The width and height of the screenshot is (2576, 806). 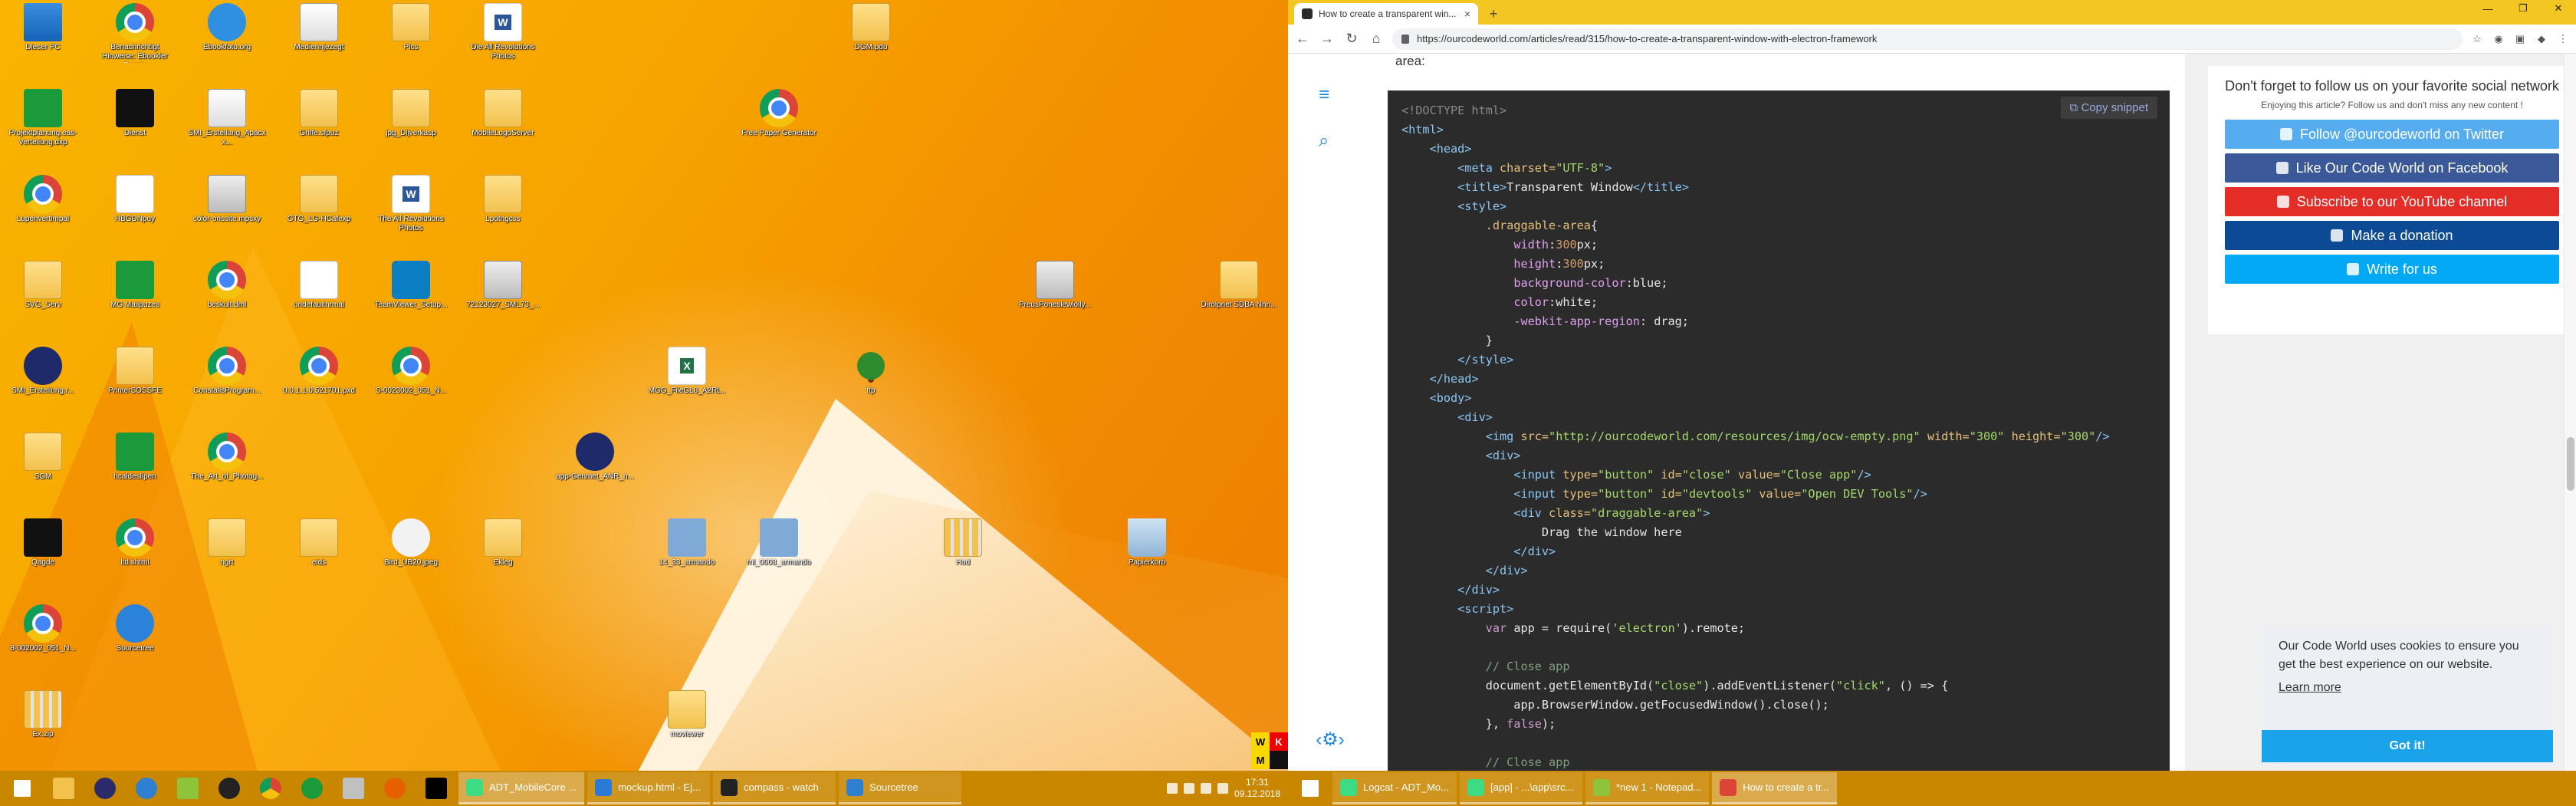 What do you see at coordinates (687, 715) in the screenshot?
I see `desktop-icon: moviewer` at bounding box center [687, 715].